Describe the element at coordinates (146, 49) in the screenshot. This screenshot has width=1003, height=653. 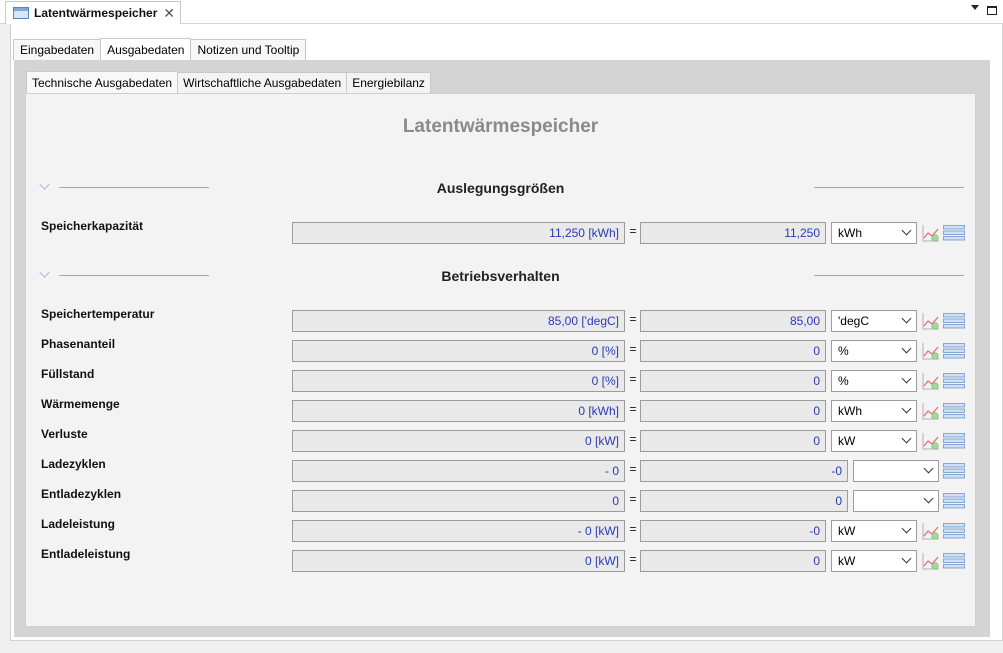
I see `tab-ausgabedaten: Ausgabedaten` at that location.